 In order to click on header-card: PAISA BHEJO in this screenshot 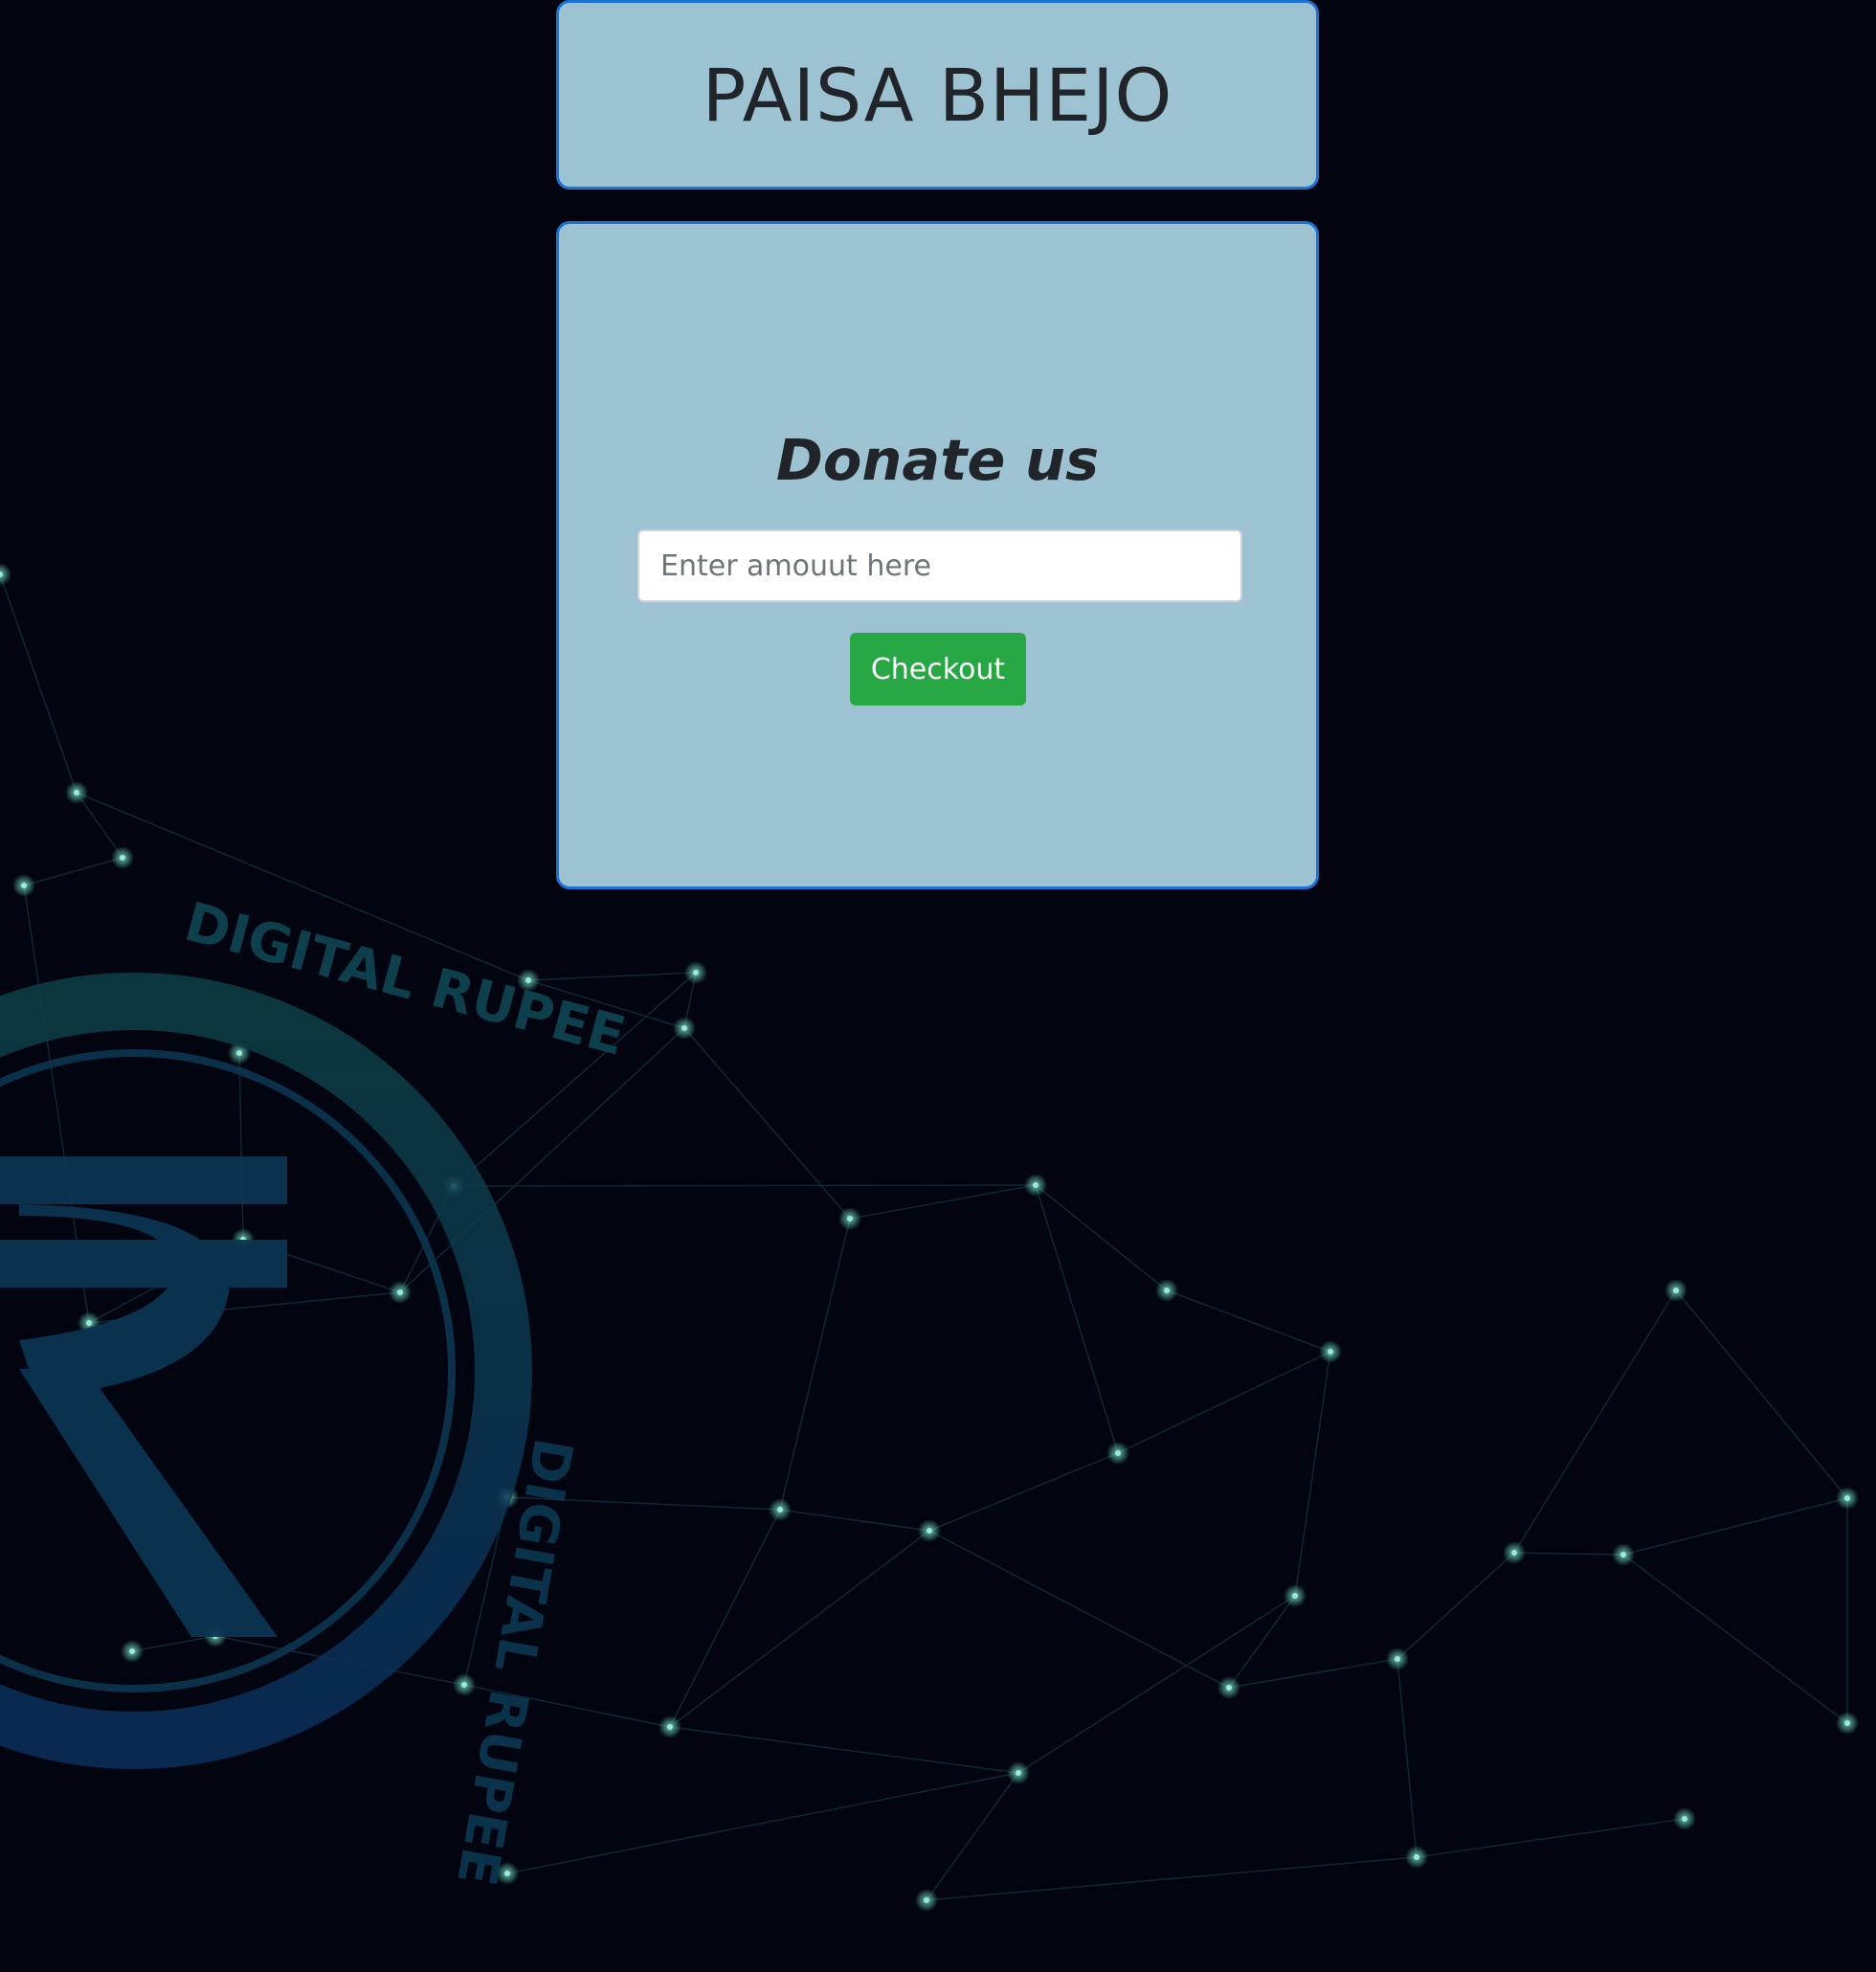, I will do `click(937, 95)`.